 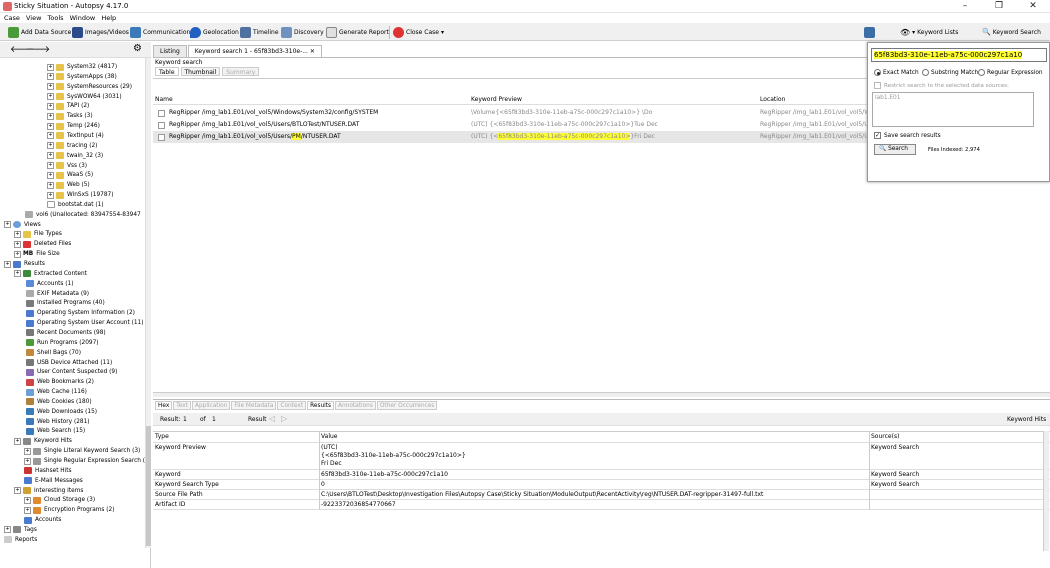 I want to click on tree-extracted-item: Operating System Information (2), so click(x=80, y=313).